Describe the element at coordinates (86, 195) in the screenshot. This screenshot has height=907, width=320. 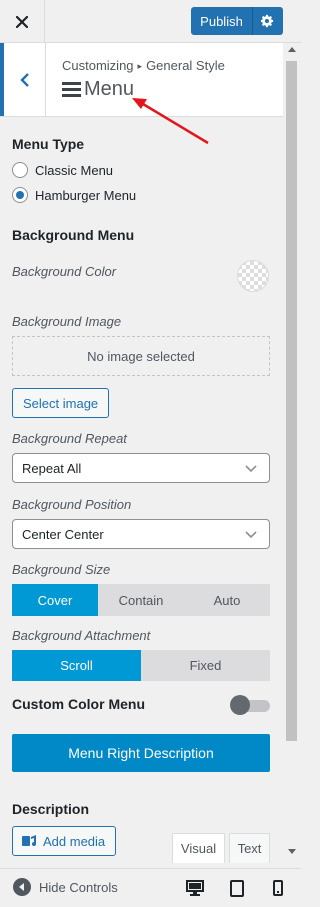
I see `radio-label: Hamburger Menu` at that location.